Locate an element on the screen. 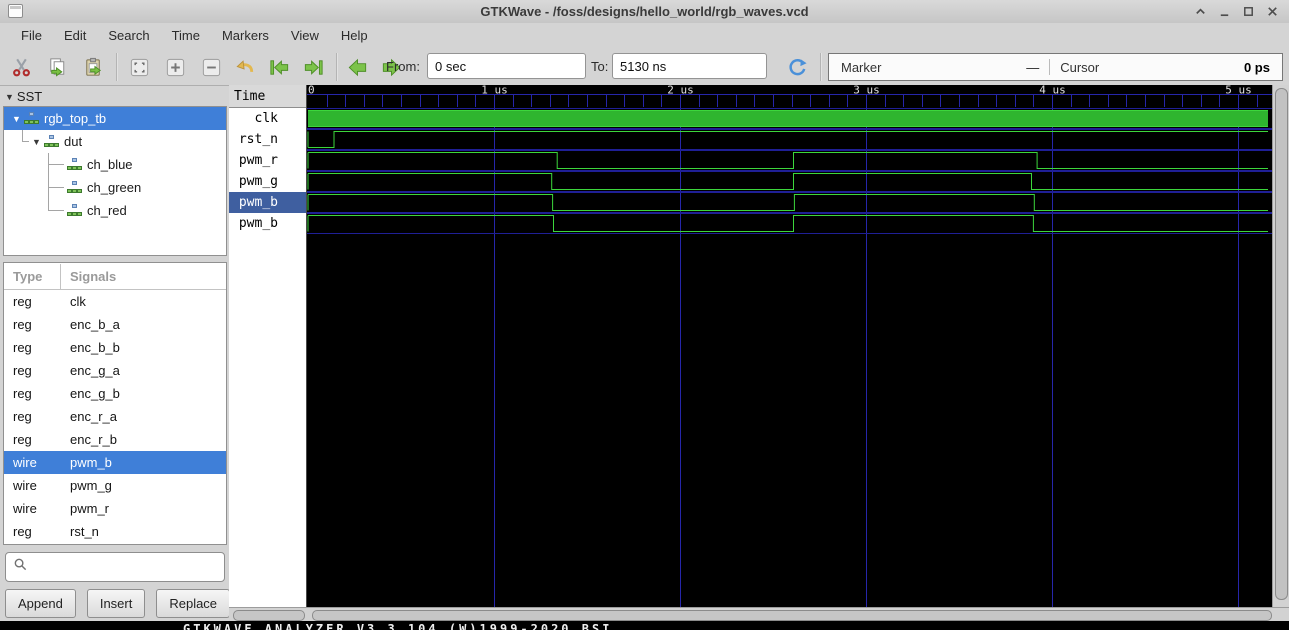  signal-row-pwm_b: wire pwm_b is located at coordinates (115, 462).